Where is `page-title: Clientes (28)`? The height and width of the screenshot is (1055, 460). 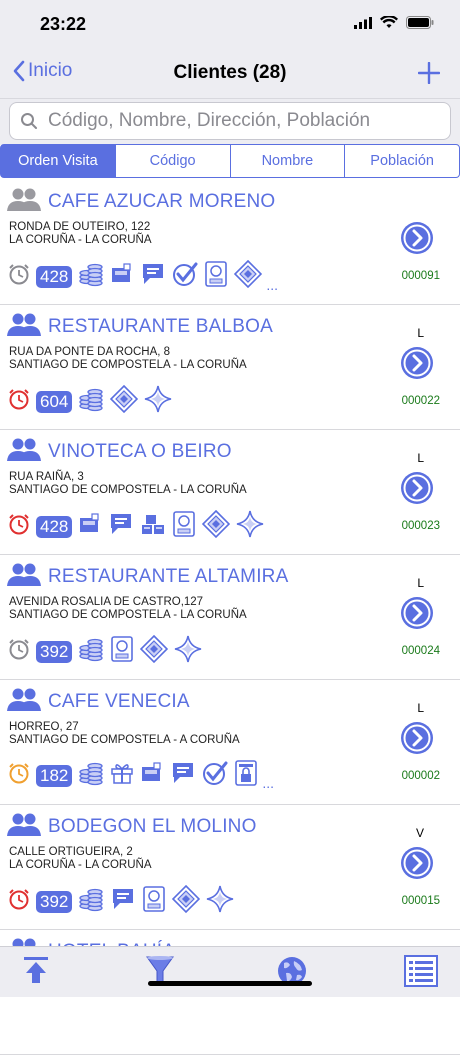
page-title: Clientes (28) is located at coordinates (230, 72).